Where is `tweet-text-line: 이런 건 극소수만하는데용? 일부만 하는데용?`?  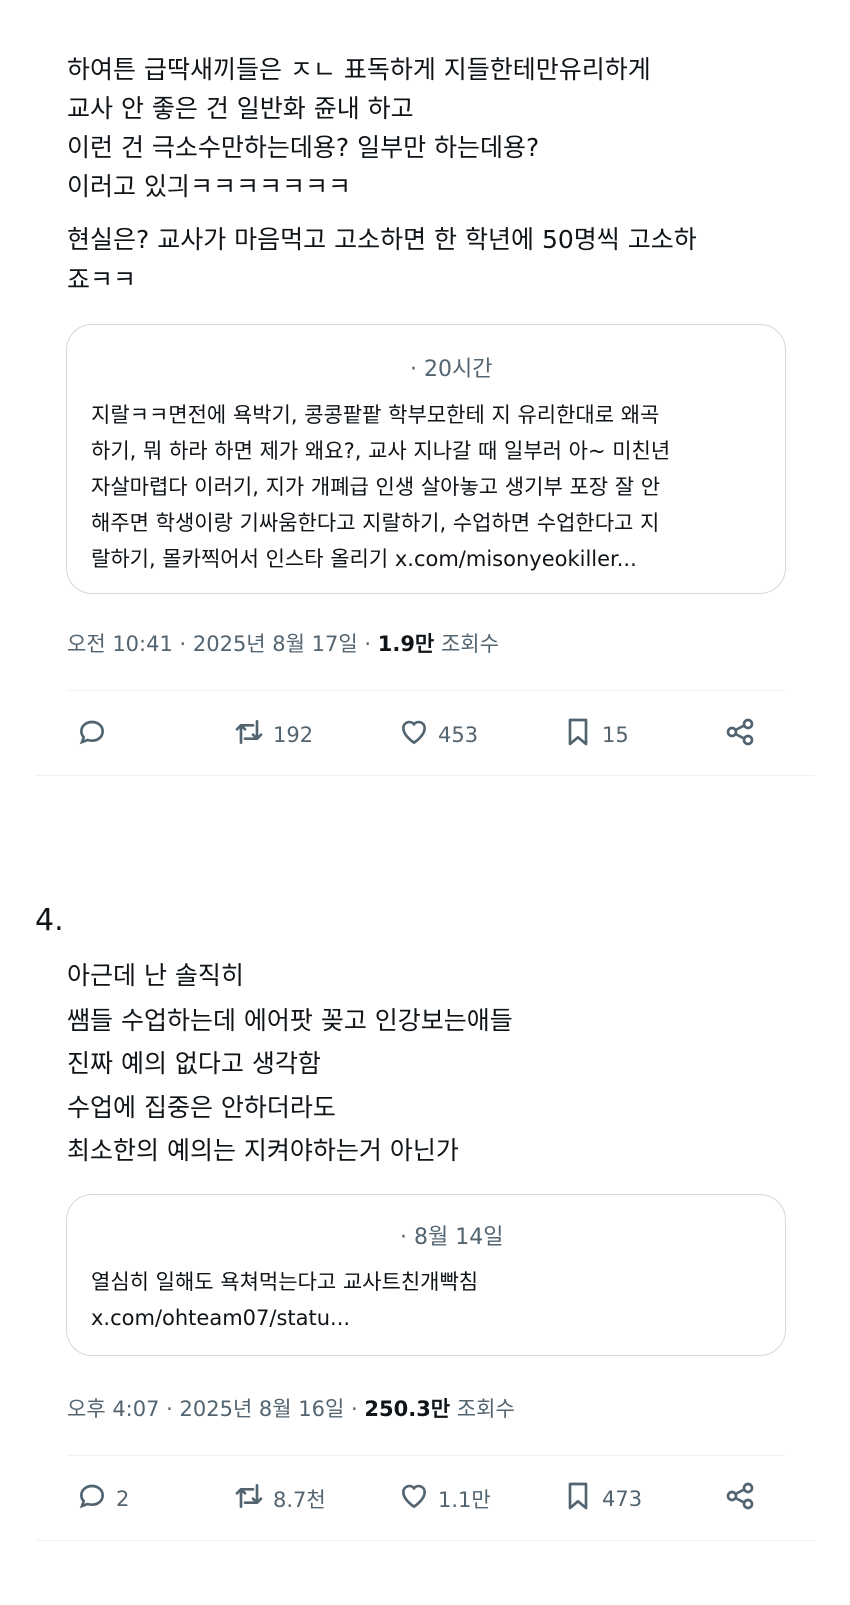
tweet-text-line: 이런 건 극소수만하는데용? 일부만 하는데용? is located at coordinates (303, 147).